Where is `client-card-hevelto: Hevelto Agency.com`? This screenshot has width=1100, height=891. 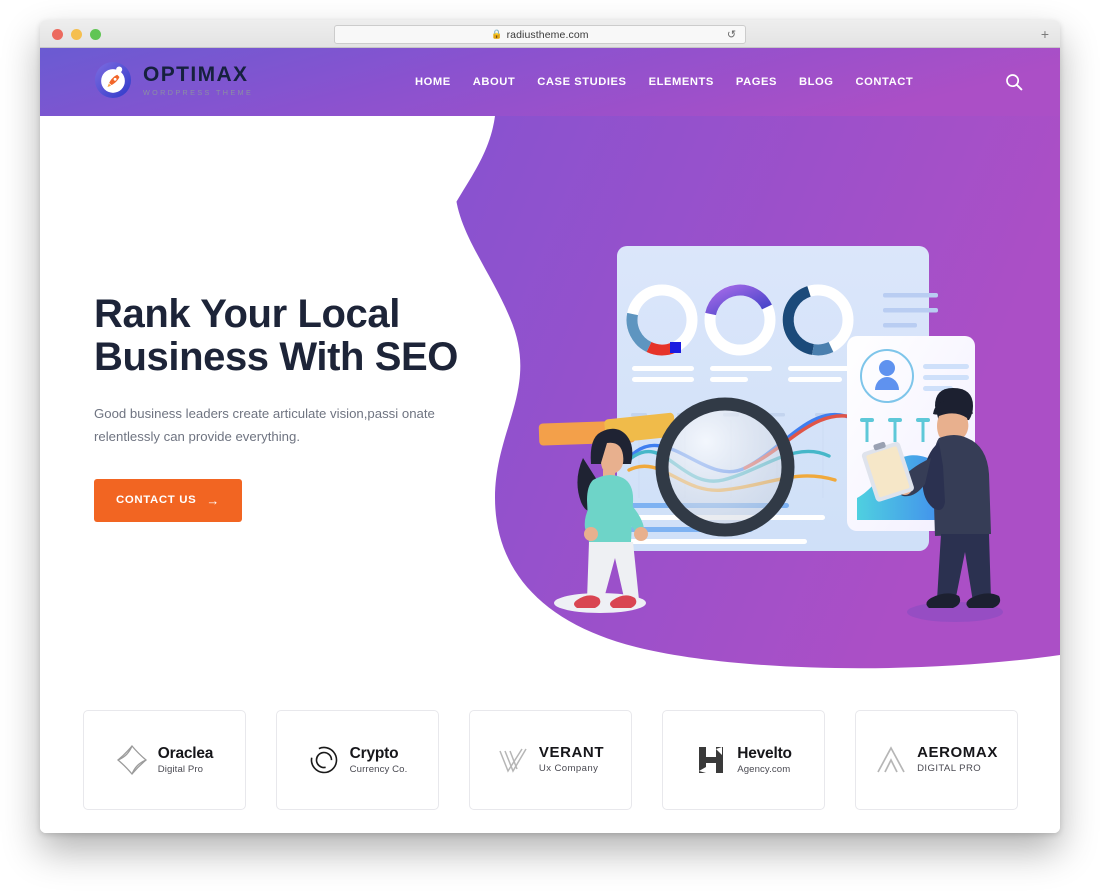
client-card-hevelto: Hevelto Agency.com is located at coordinates (743, 760).